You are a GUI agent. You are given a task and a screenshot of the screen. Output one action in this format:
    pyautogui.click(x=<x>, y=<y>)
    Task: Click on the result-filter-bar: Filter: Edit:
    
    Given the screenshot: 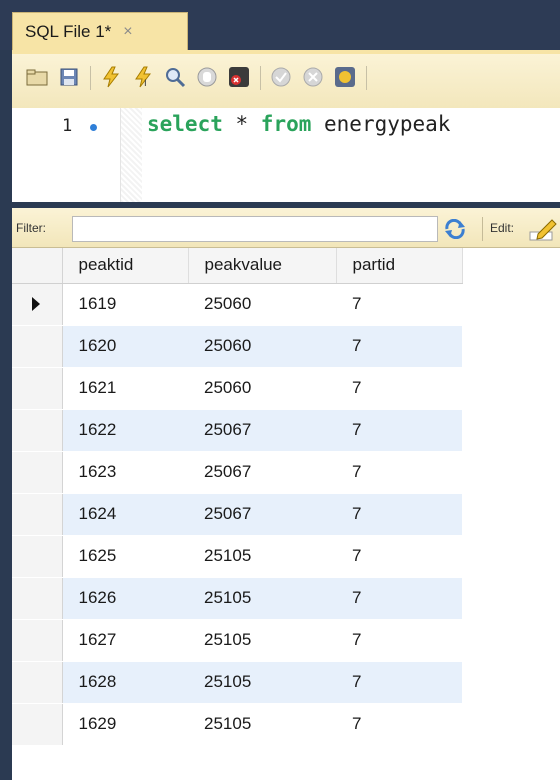 What is the action you would take?
    pyautogui.click(x=286, y=228)
    